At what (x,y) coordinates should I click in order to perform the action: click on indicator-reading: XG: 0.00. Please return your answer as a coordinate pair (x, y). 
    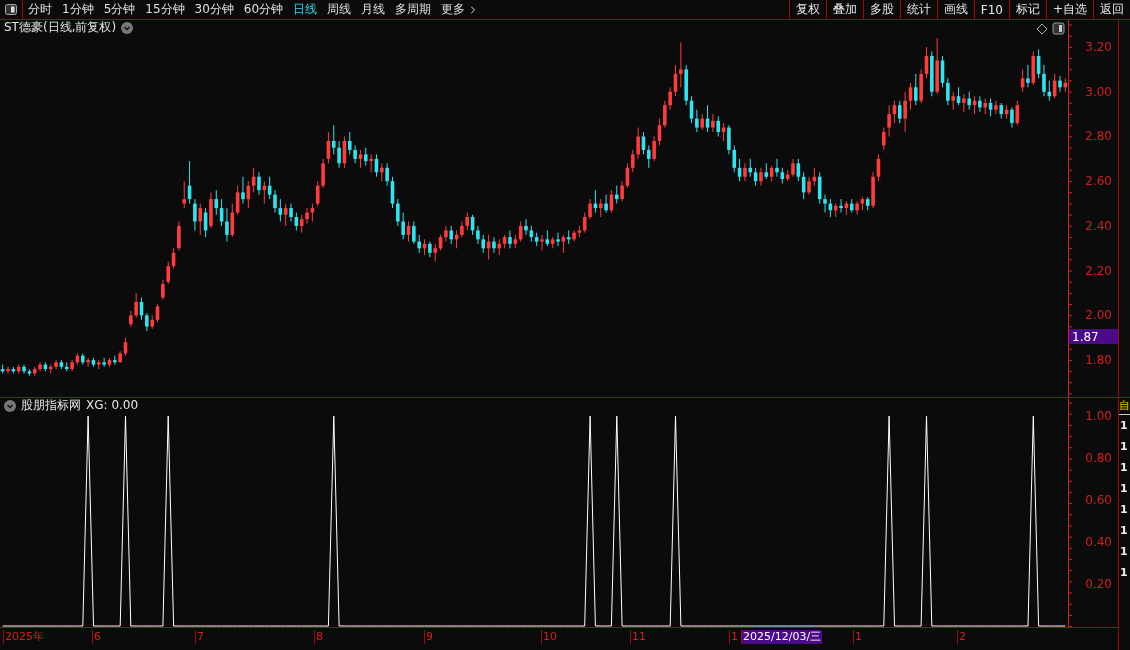
    Looking at the image, I should click on (112, 405).